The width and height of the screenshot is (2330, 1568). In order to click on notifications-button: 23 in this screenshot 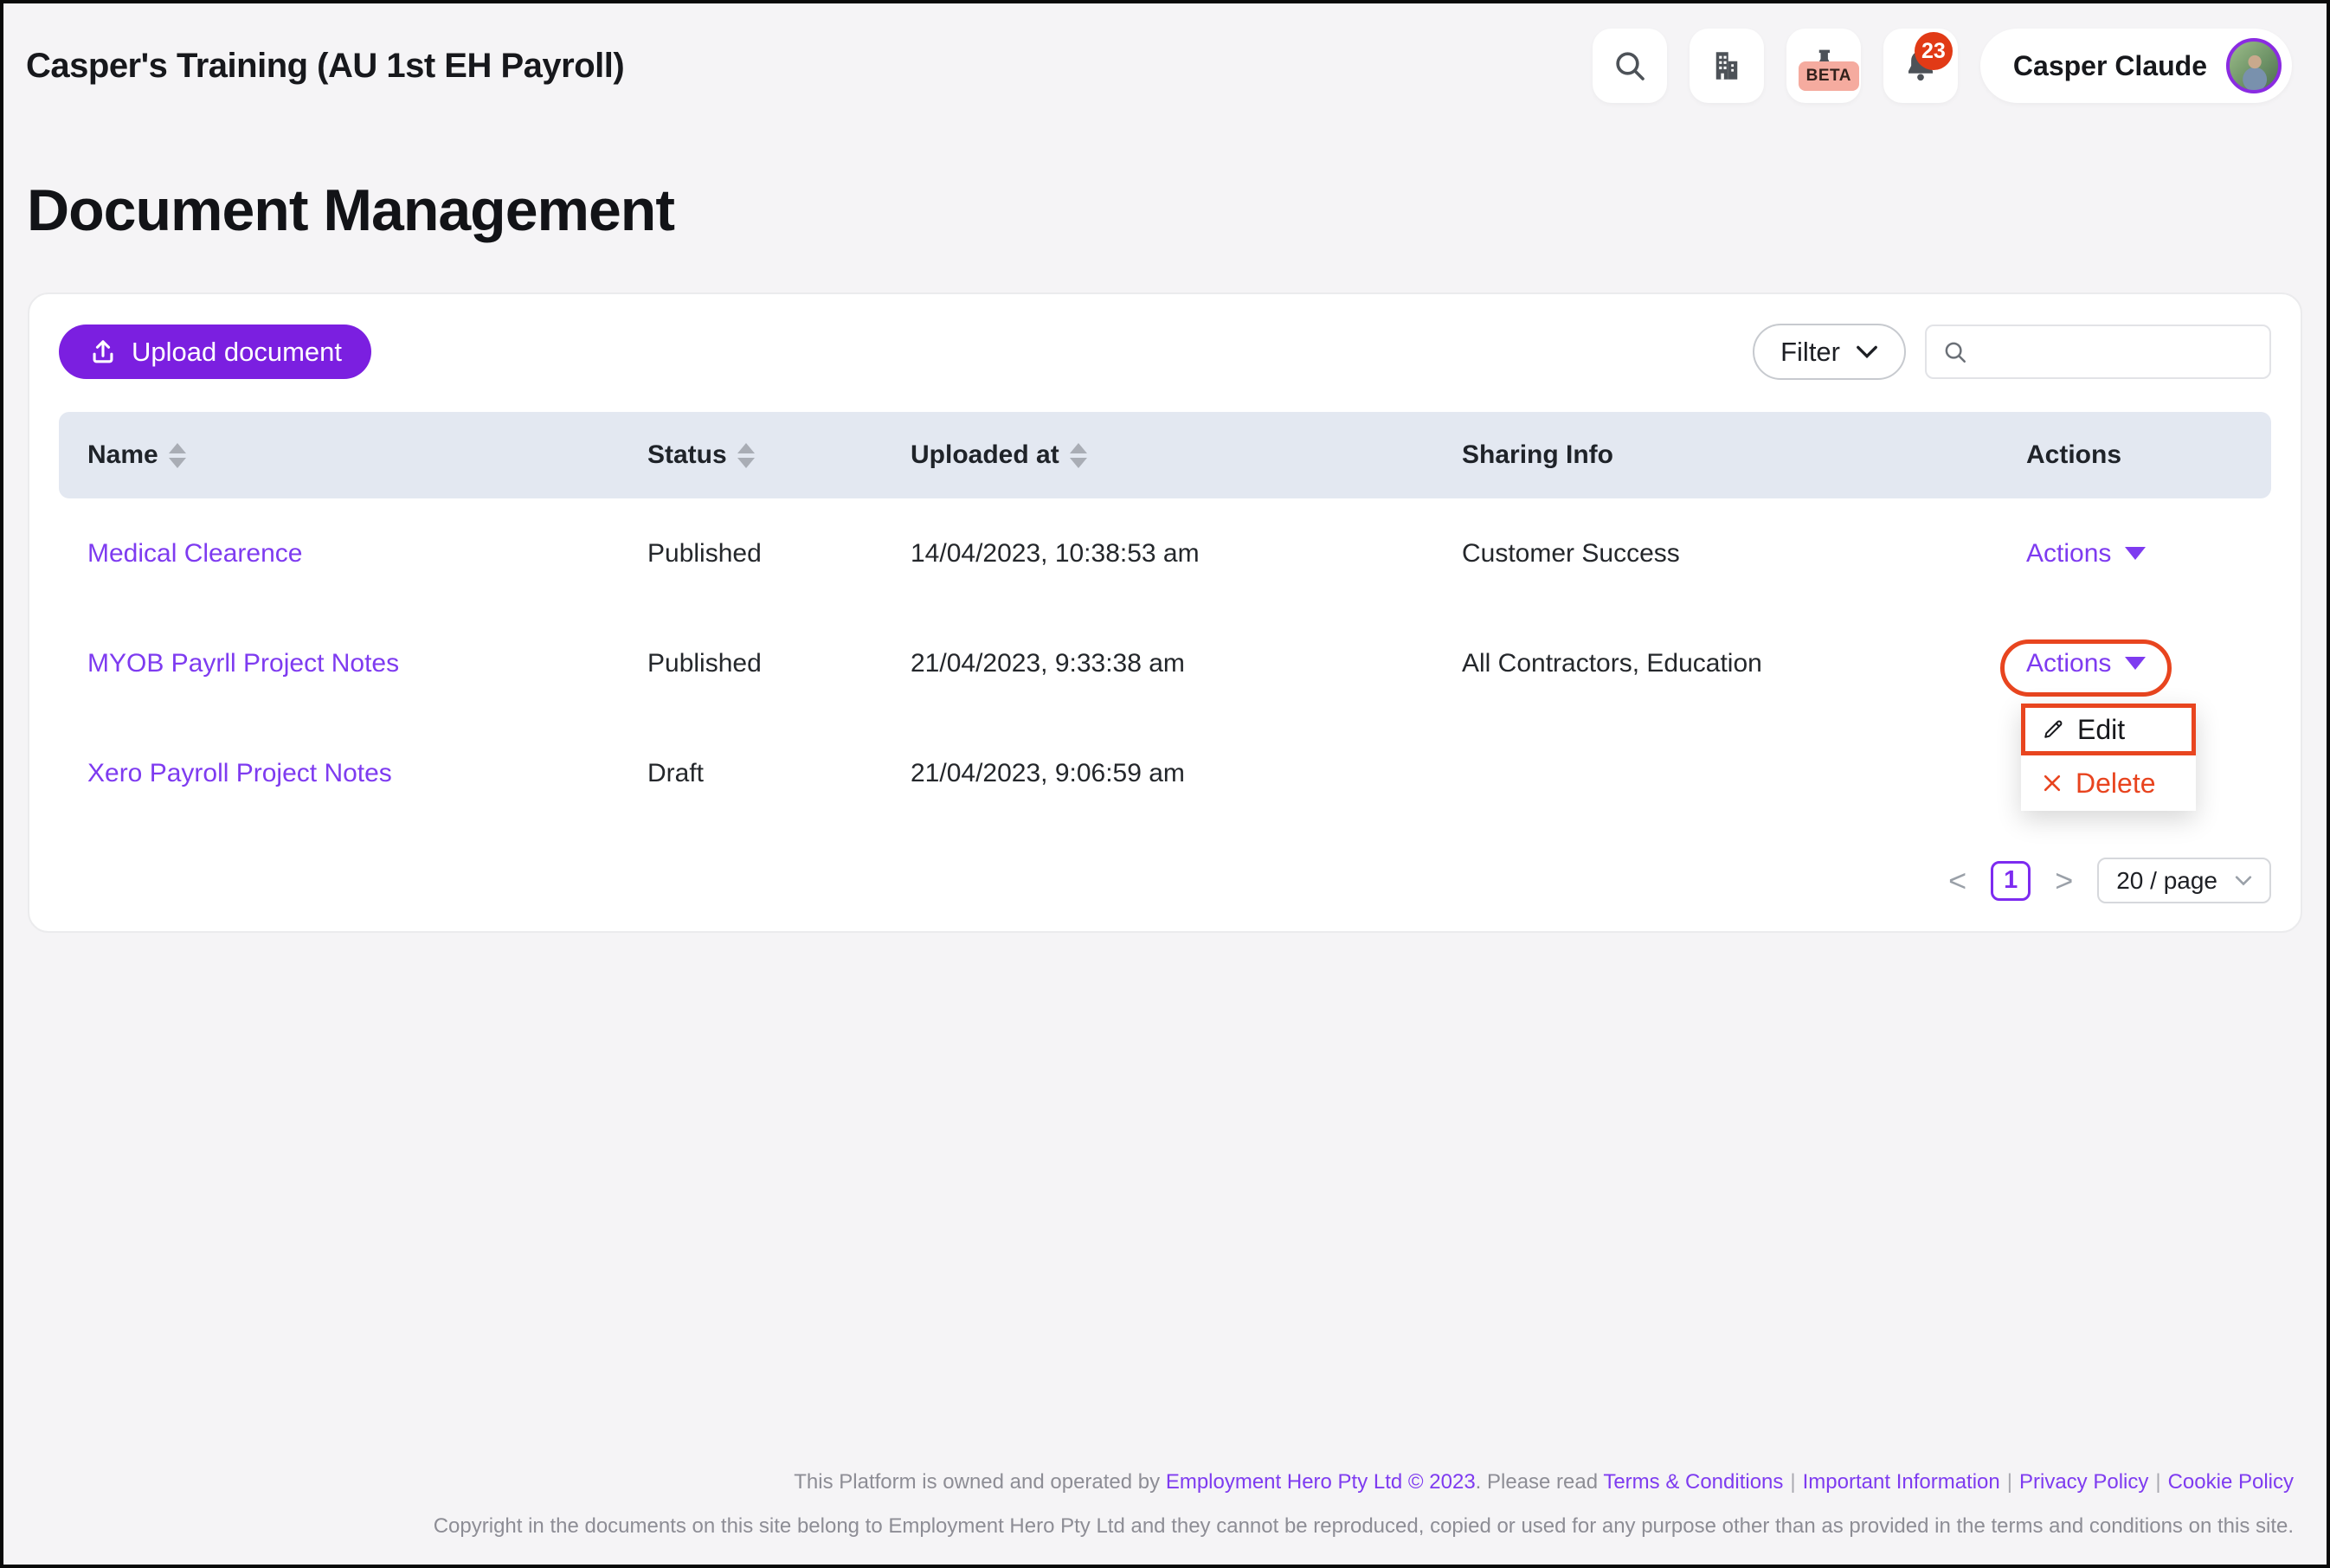, I will do `click(1920, 66)`.